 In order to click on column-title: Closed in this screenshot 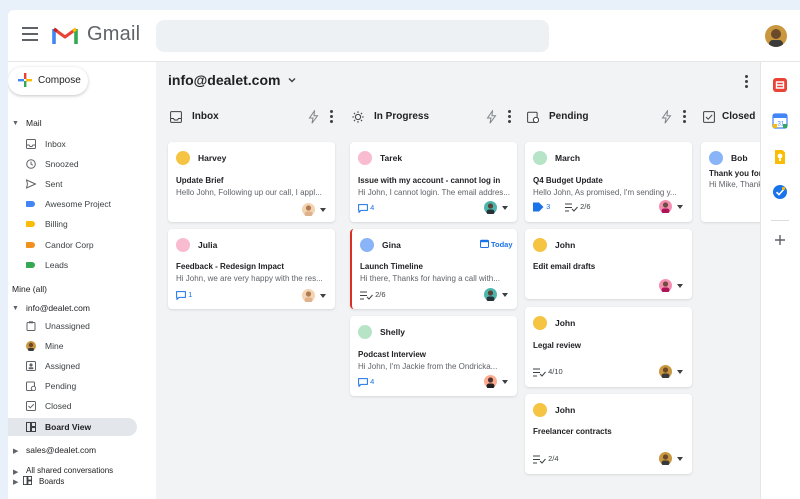, I will do `click(739, 116)`.